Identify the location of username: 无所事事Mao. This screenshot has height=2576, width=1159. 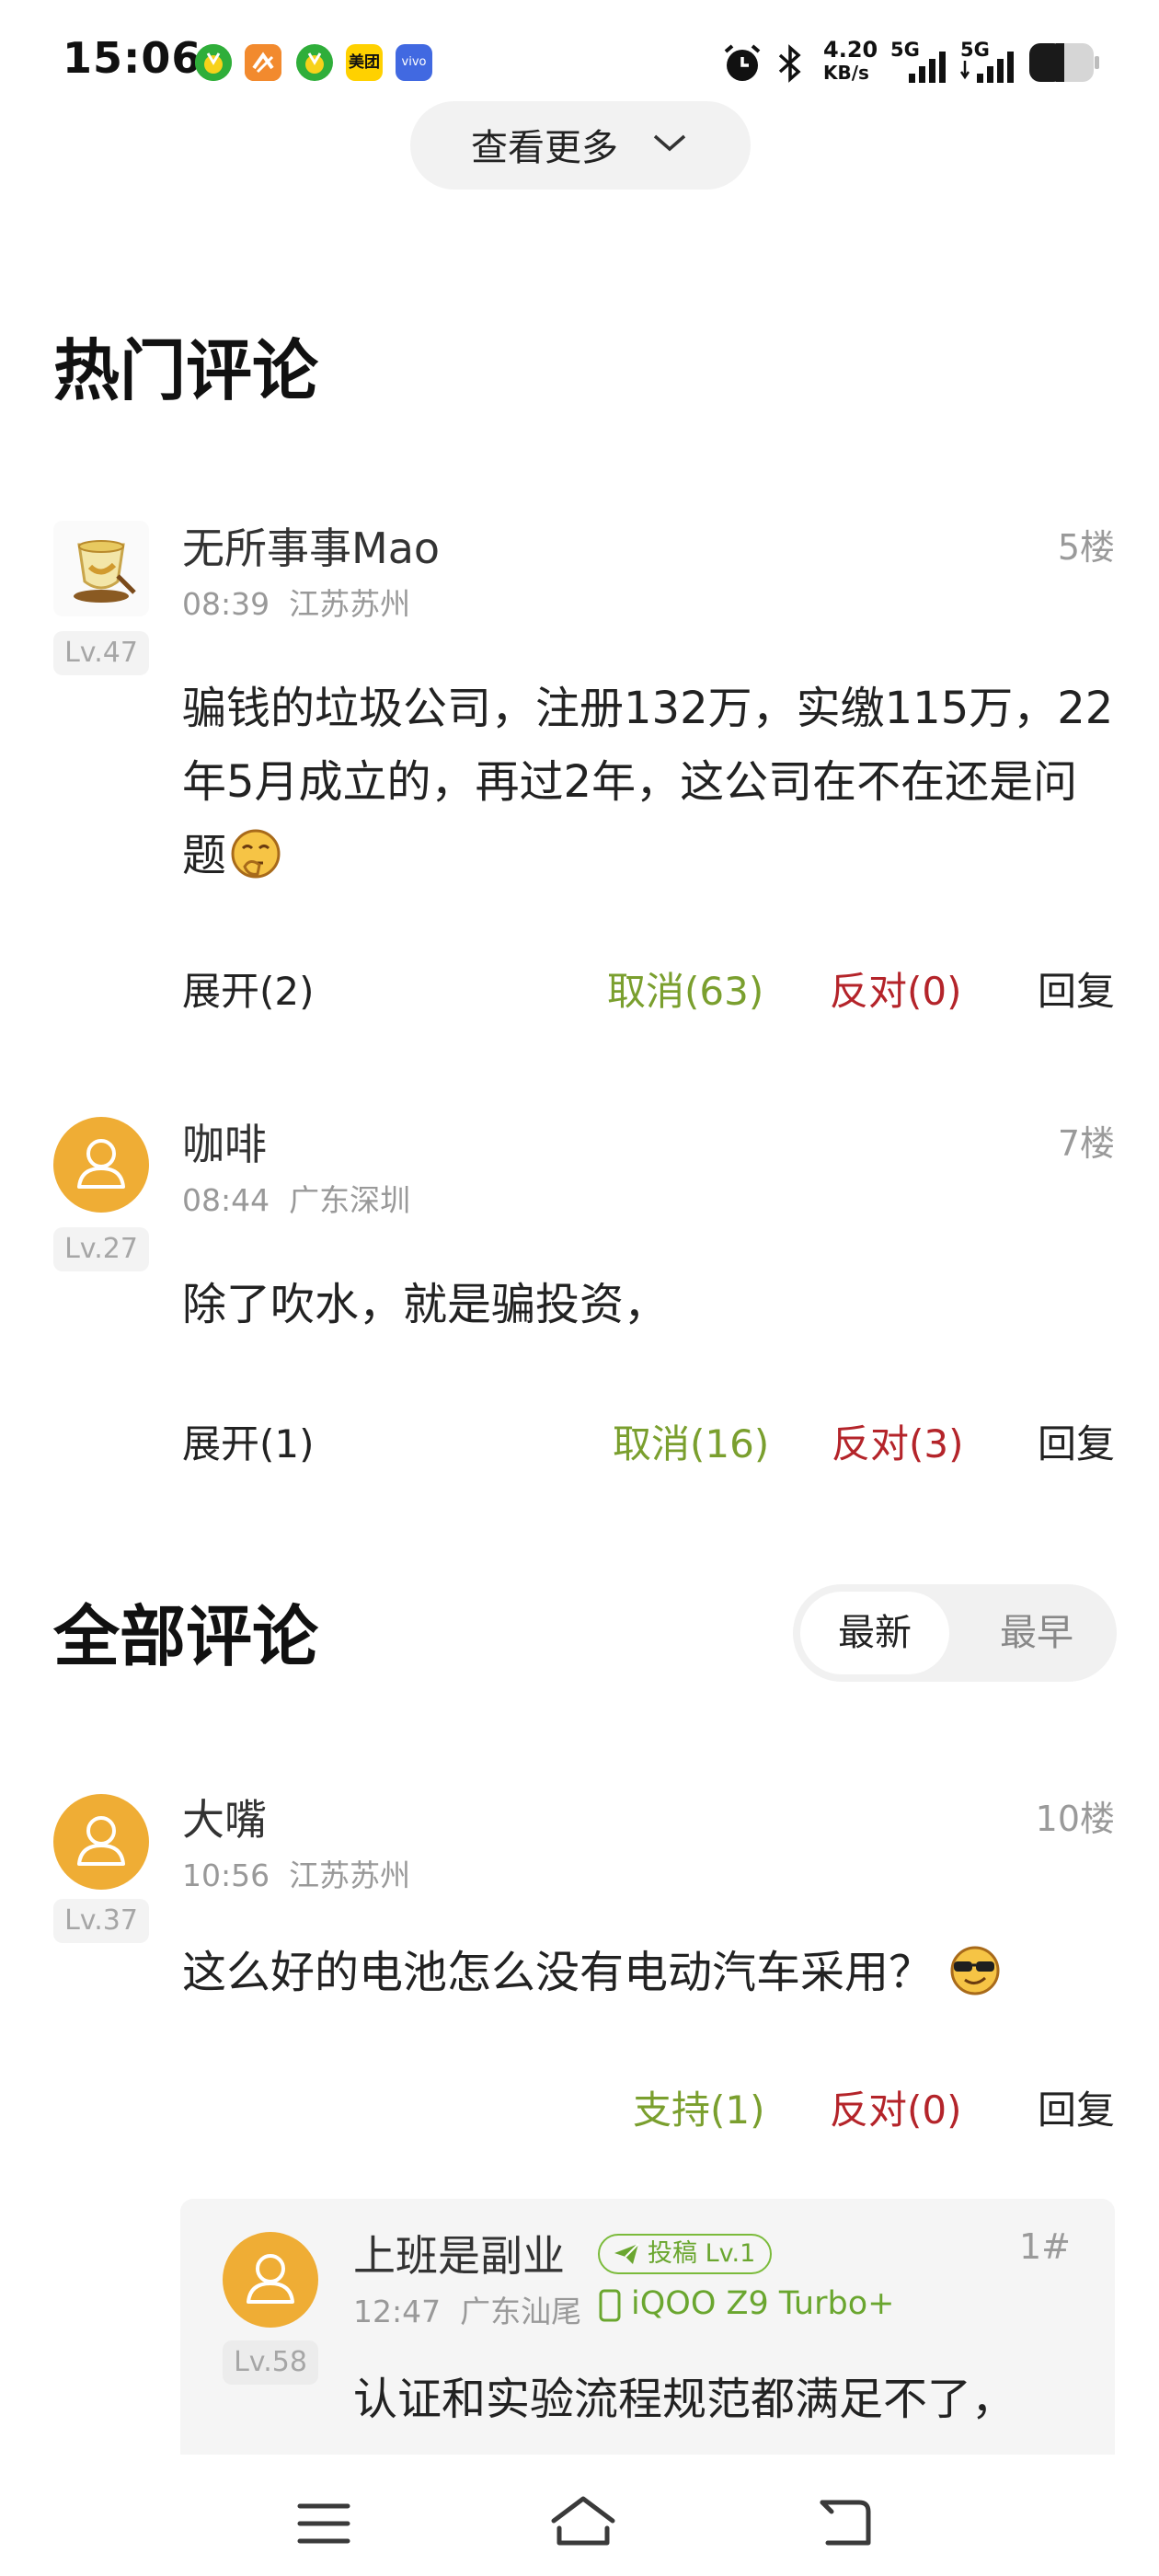
(311, 545).